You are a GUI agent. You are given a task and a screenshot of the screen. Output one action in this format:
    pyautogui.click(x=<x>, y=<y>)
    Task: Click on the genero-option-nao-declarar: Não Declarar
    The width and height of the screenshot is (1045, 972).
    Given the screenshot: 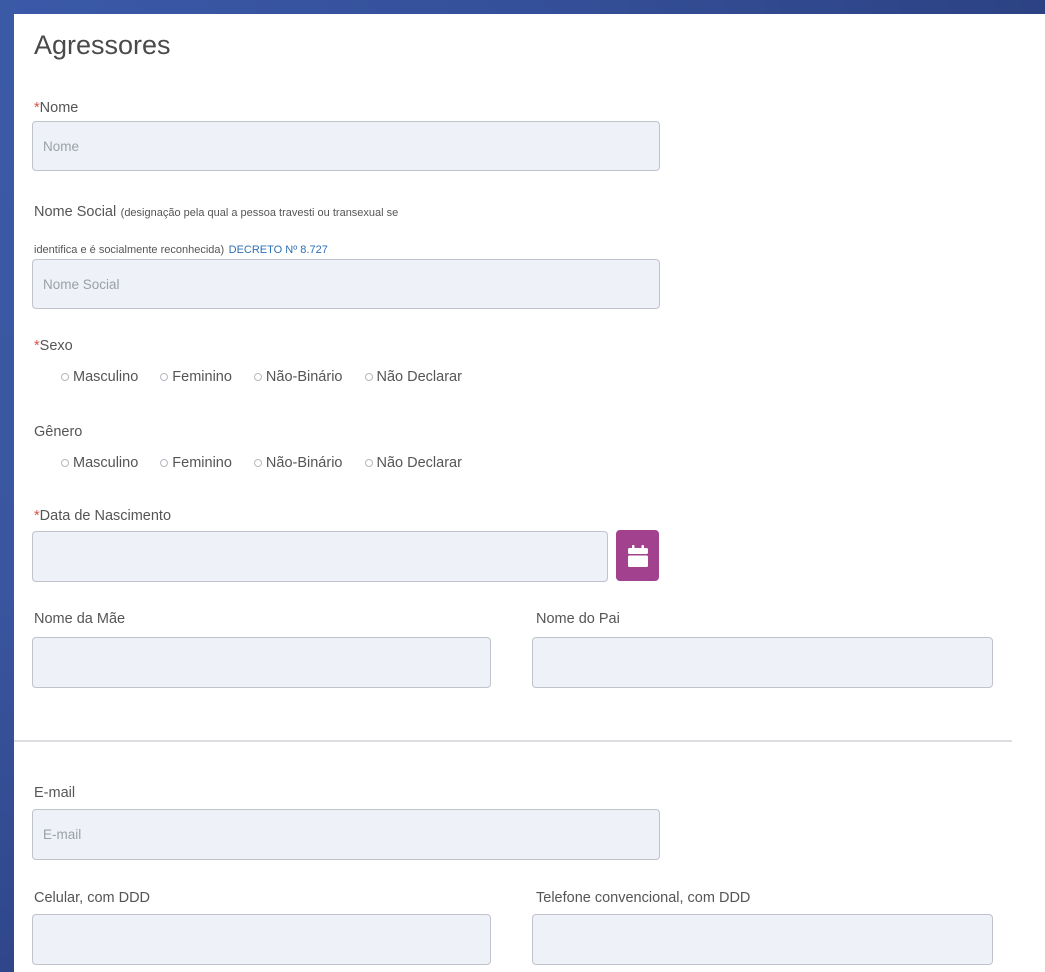 What is the action you would take?
    pyautogui.click(x=413, y=463)
    